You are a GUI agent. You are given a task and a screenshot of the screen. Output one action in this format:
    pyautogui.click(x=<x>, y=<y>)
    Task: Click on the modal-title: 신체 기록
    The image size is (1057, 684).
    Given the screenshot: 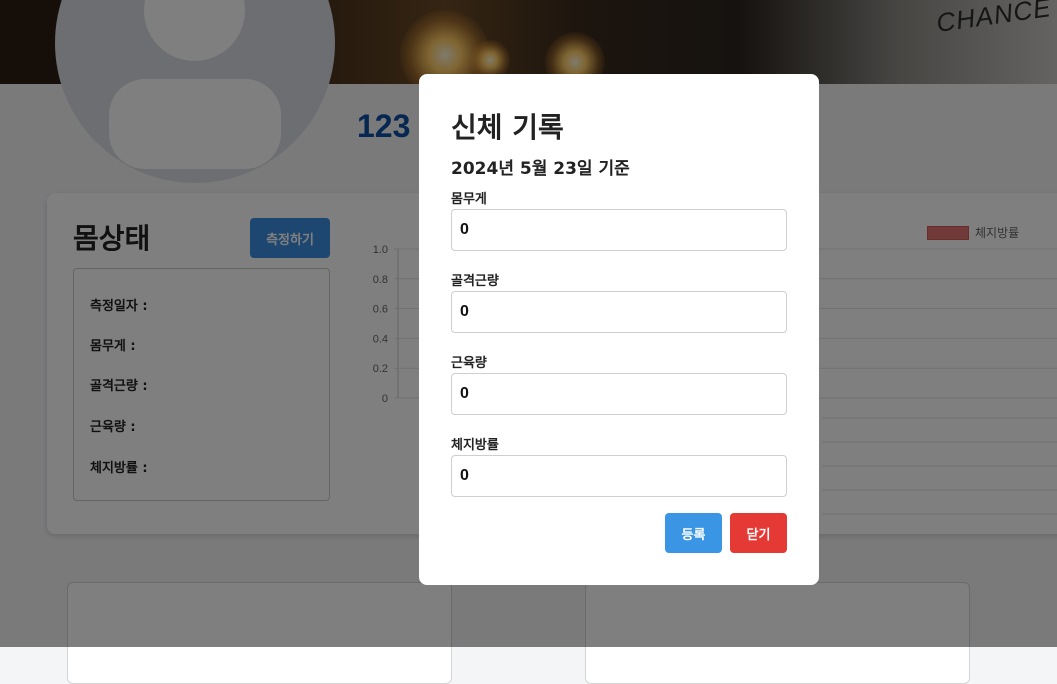 What is the action you would take?
    pyautogui.click(x=507, y=127)
    